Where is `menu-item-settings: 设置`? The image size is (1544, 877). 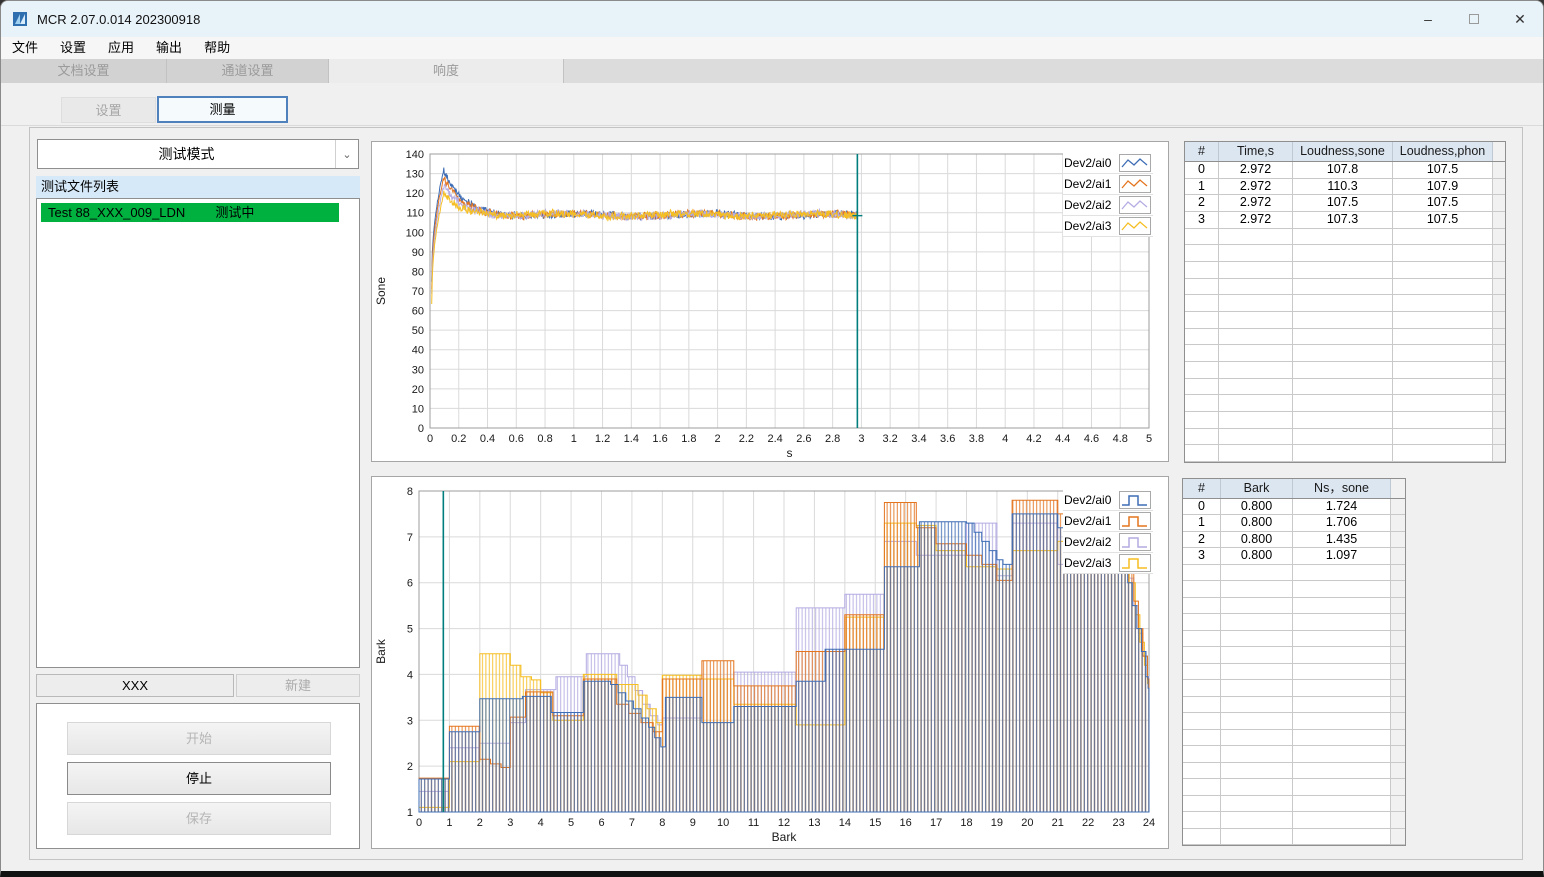 menu-item-settings: 设置 is located at coordinates (73, 48).